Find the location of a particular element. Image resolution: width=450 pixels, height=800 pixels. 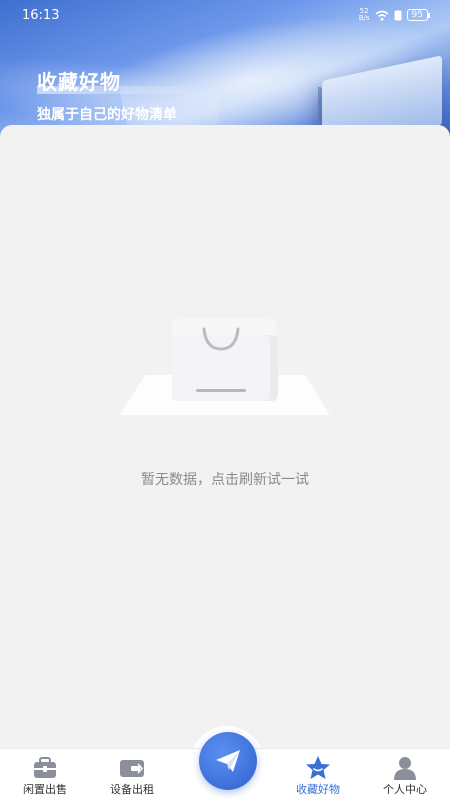

device-icon is located at coordinates (132, 768).